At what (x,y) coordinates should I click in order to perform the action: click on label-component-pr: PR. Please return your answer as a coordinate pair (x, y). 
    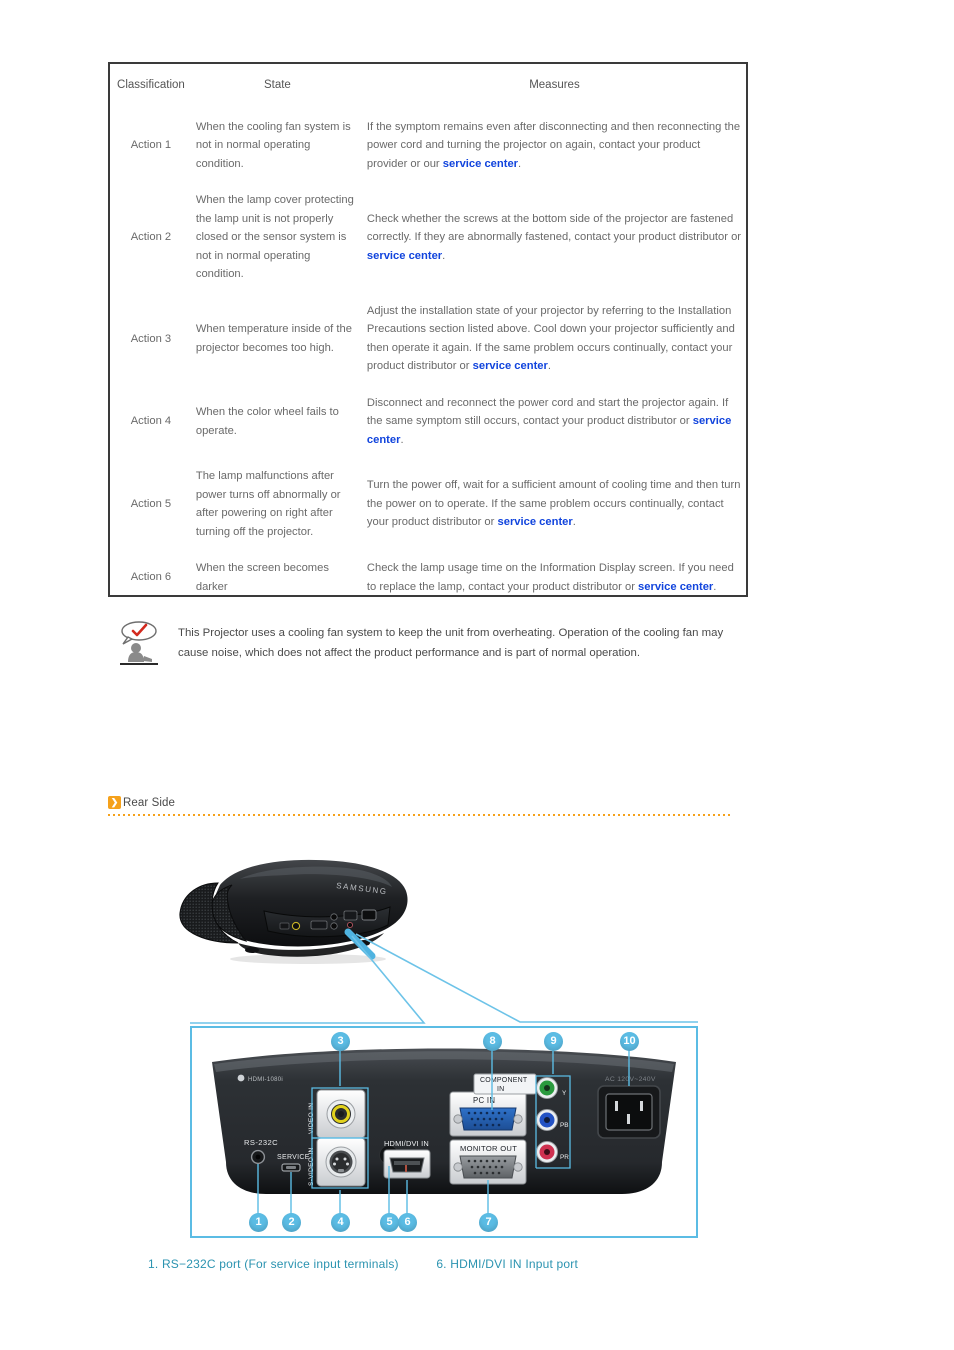
    Looking at the image, I should click on (564, 1157).